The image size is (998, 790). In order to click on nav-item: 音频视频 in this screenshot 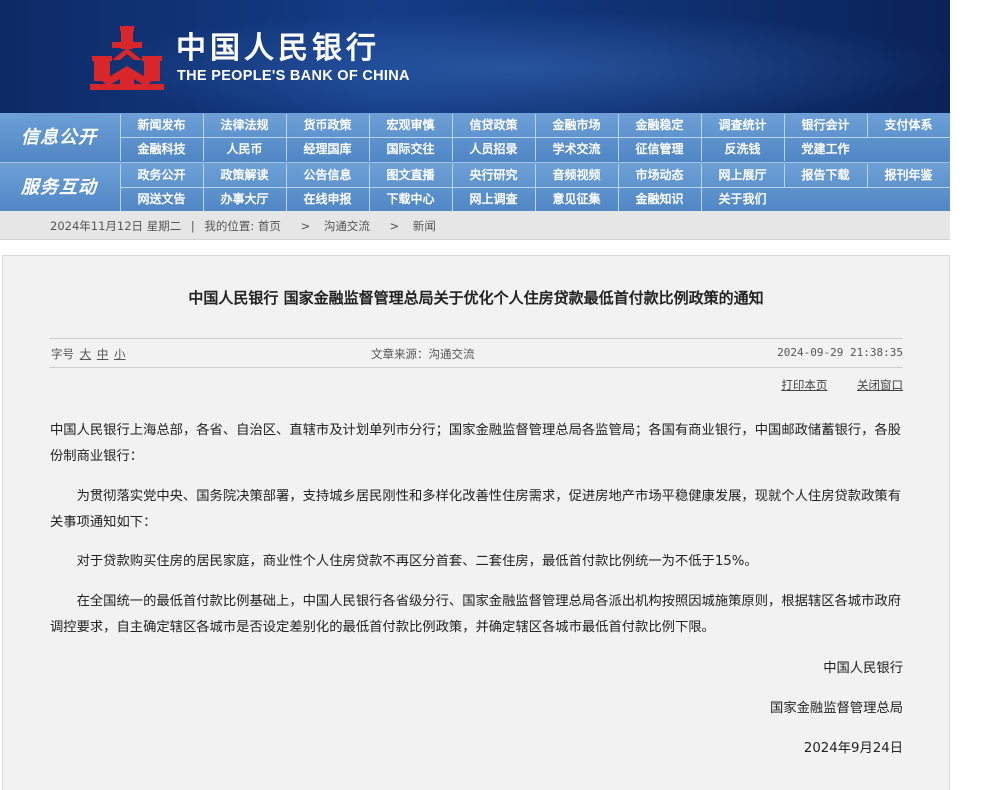, I will do `click(576, 175)`.